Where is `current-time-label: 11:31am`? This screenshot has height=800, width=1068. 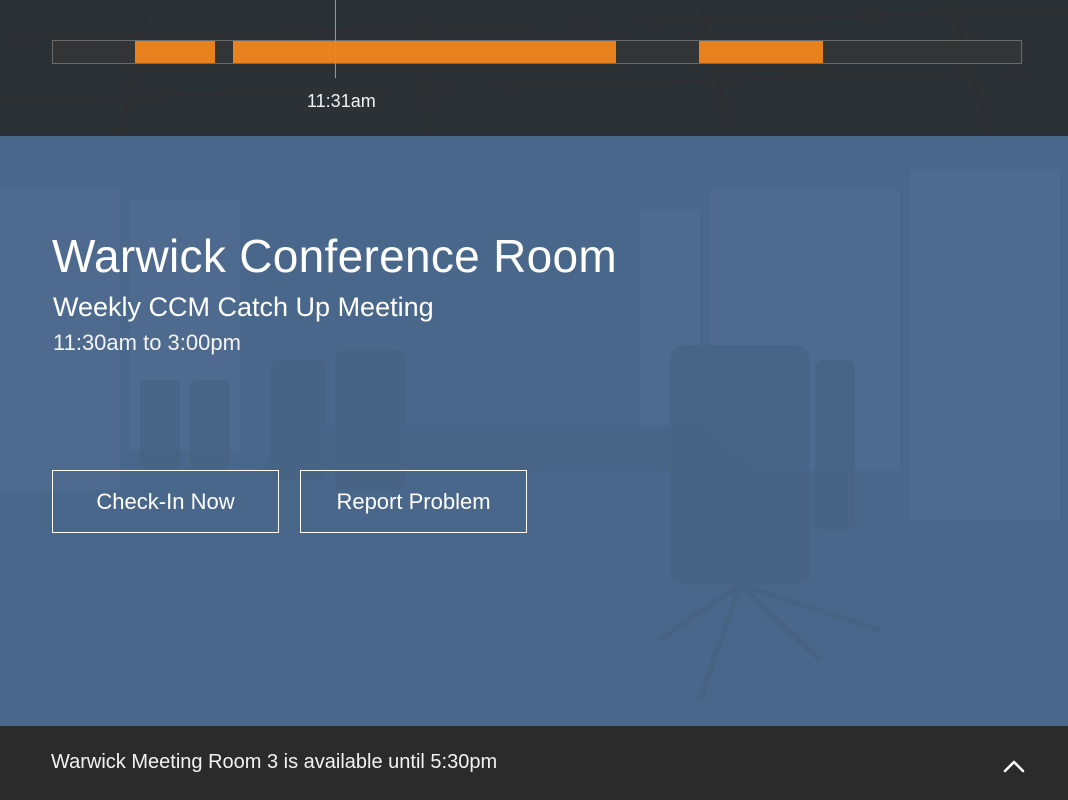
current-time-label: 11:31am is located at coordinates (341, 101).